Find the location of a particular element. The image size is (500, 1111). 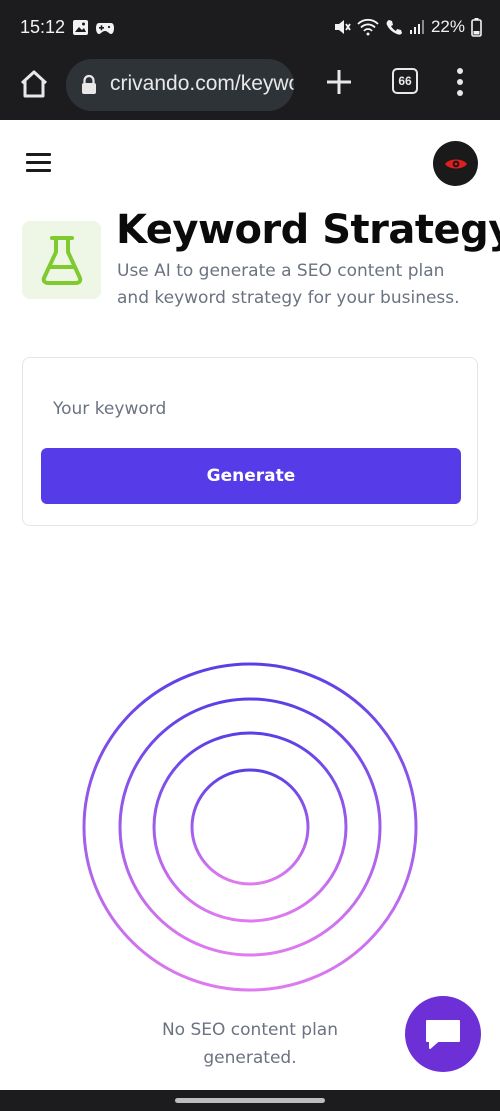

address-bar: crivando.com/keyword-strategy is located at coordinates (180, 85).